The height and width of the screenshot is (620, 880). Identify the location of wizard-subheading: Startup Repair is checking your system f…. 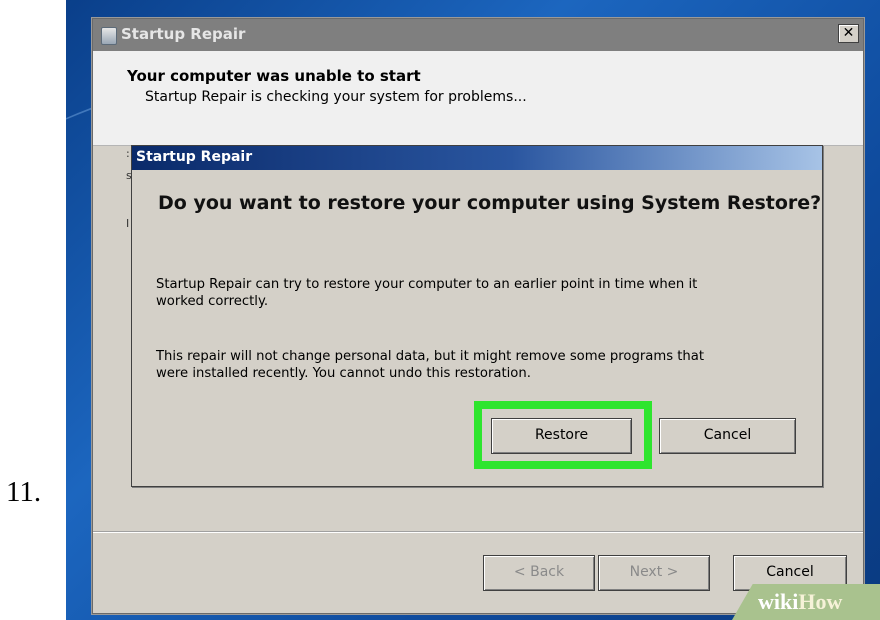
(336, 97).